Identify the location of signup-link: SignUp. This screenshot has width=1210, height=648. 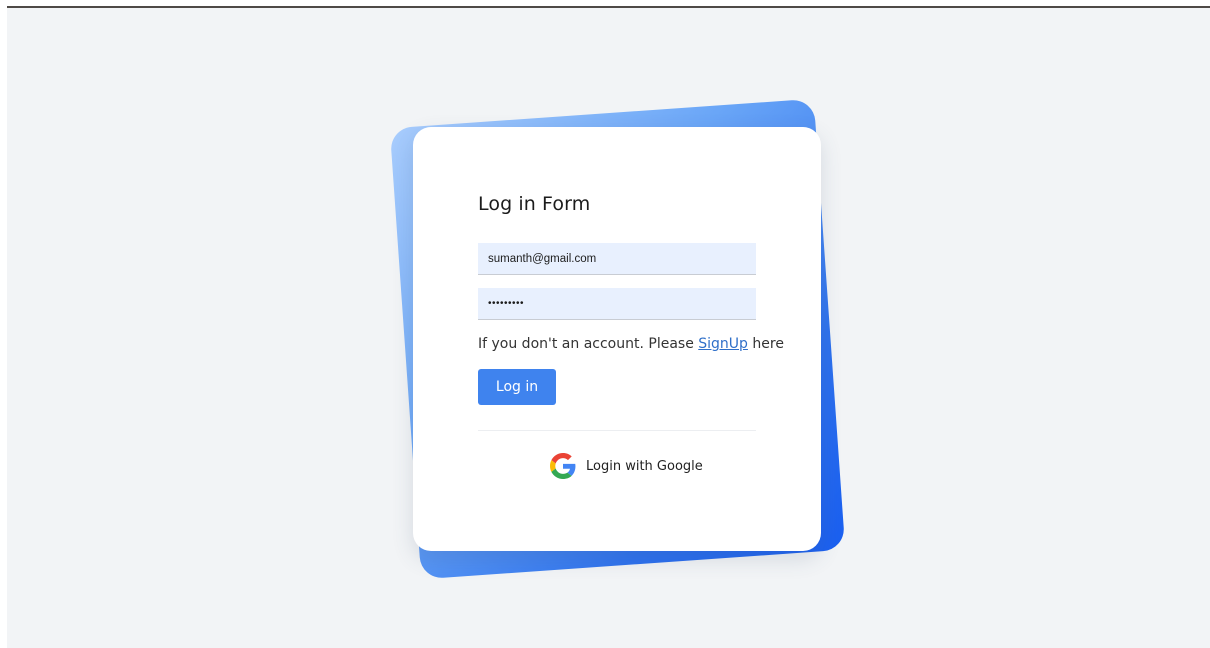
(723, 344).